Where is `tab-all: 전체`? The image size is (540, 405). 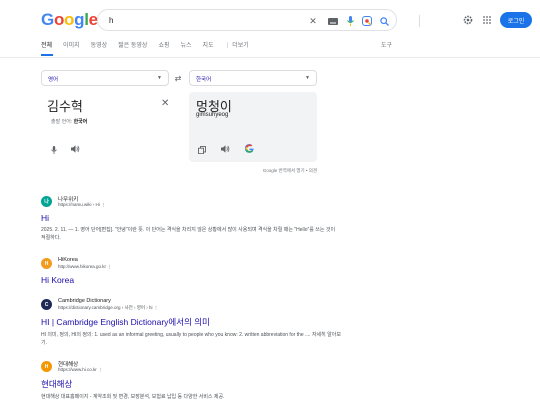
tab-all: 전체 is located at coordinates (46, 47).